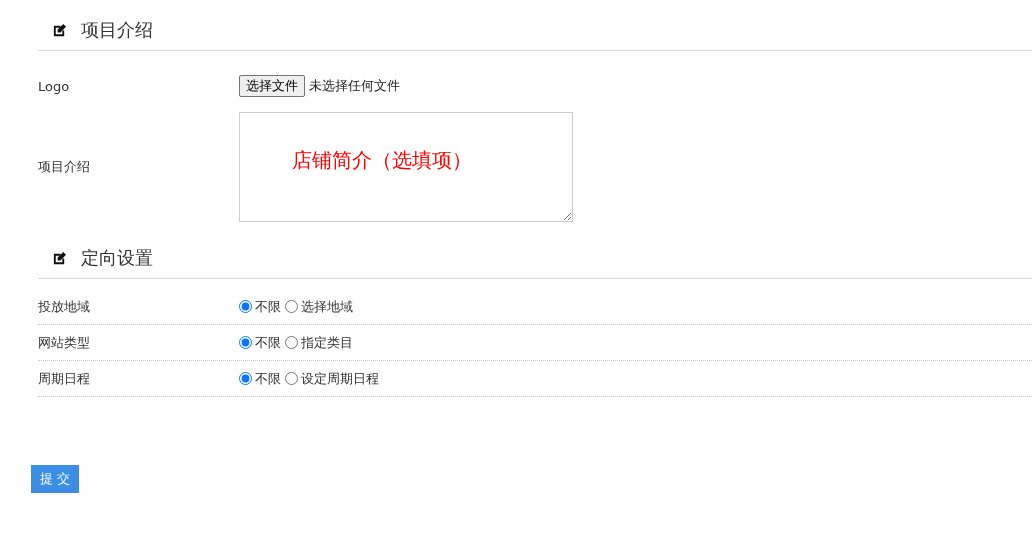 This screenshot has height=543, width=1032. I want to click on section-title: 项目介绍, so click(117, 30).